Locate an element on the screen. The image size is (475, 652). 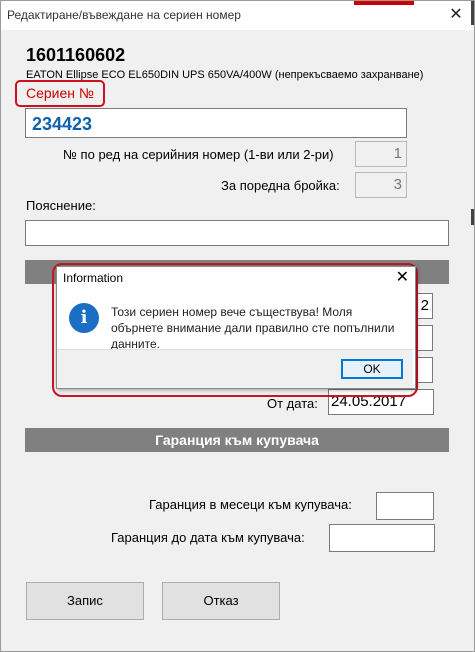
warranty-months-input is located at coordinates (405, 506).